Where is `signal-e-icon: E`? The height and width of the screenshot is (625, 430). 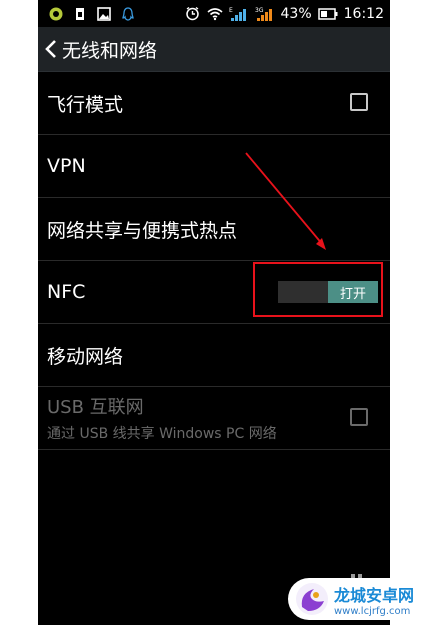
signal-e-icon: E is located at coordinates (239, 14).